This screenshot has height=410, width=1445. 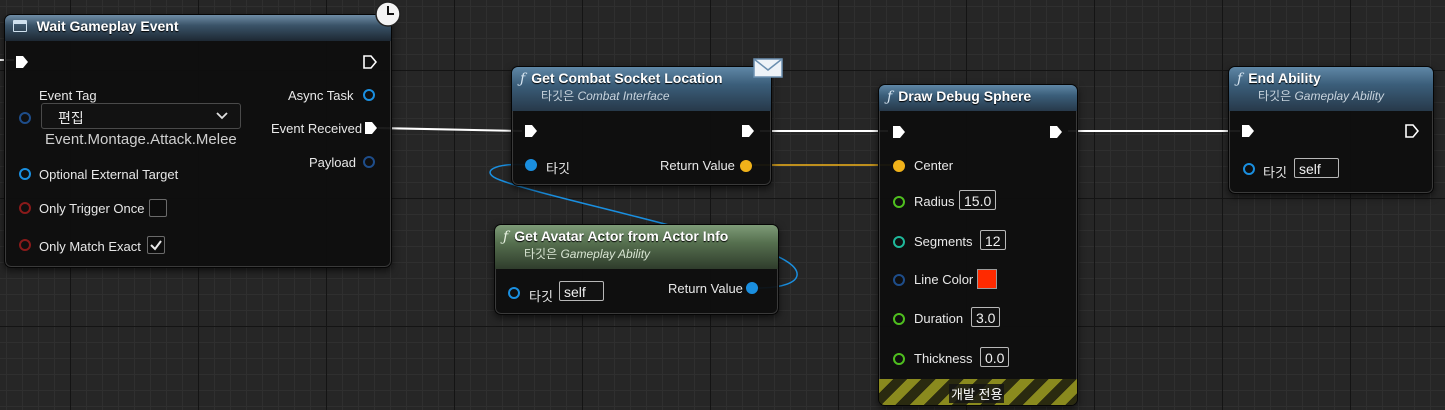 I want to click on node-title: Wait Gameplay Event, so click(x=107, y=26).